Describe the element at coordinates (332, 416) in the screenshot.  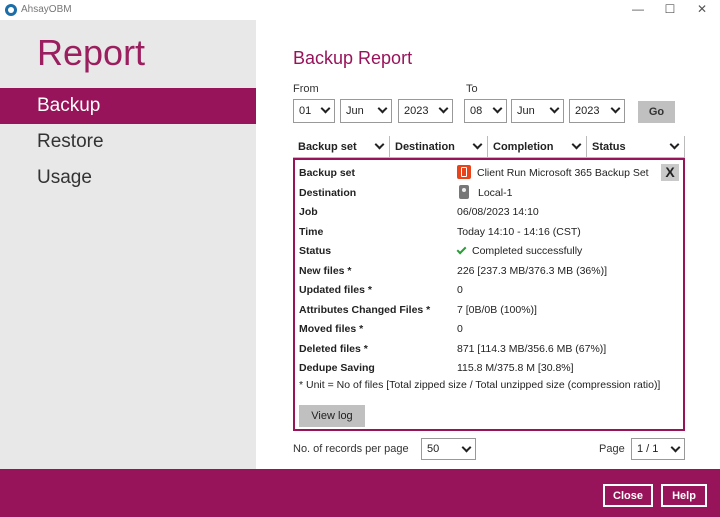
I see `view-log-button: View log` at that location.